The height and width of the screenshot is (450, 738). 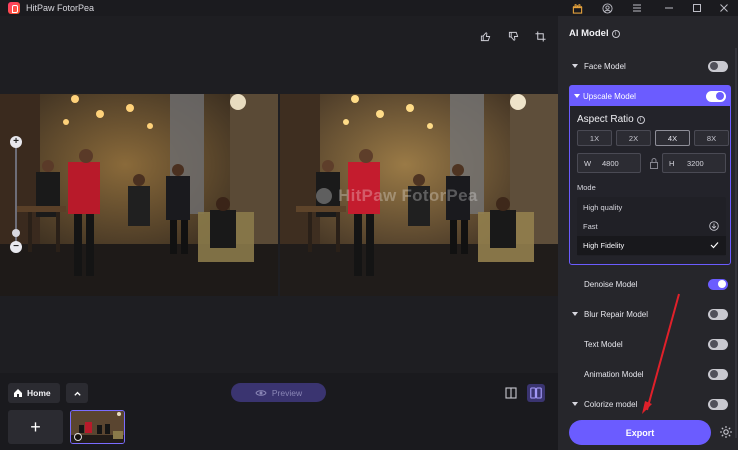 What do you see at coordinates (603, 344) in the screenshot?
I see `text-model-label: Text Model` at bounding box center [603, 344].